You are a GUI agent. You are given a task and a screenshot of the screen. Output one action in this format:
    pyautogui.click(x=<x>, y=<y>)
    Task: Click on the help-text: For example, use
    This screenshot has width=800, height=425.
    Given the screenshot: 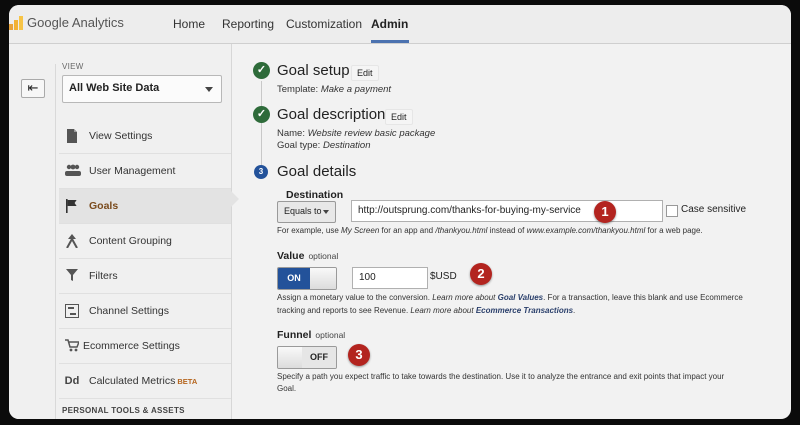 What is the action you would take?
    pyautogui.click(x=308, y=230)
    